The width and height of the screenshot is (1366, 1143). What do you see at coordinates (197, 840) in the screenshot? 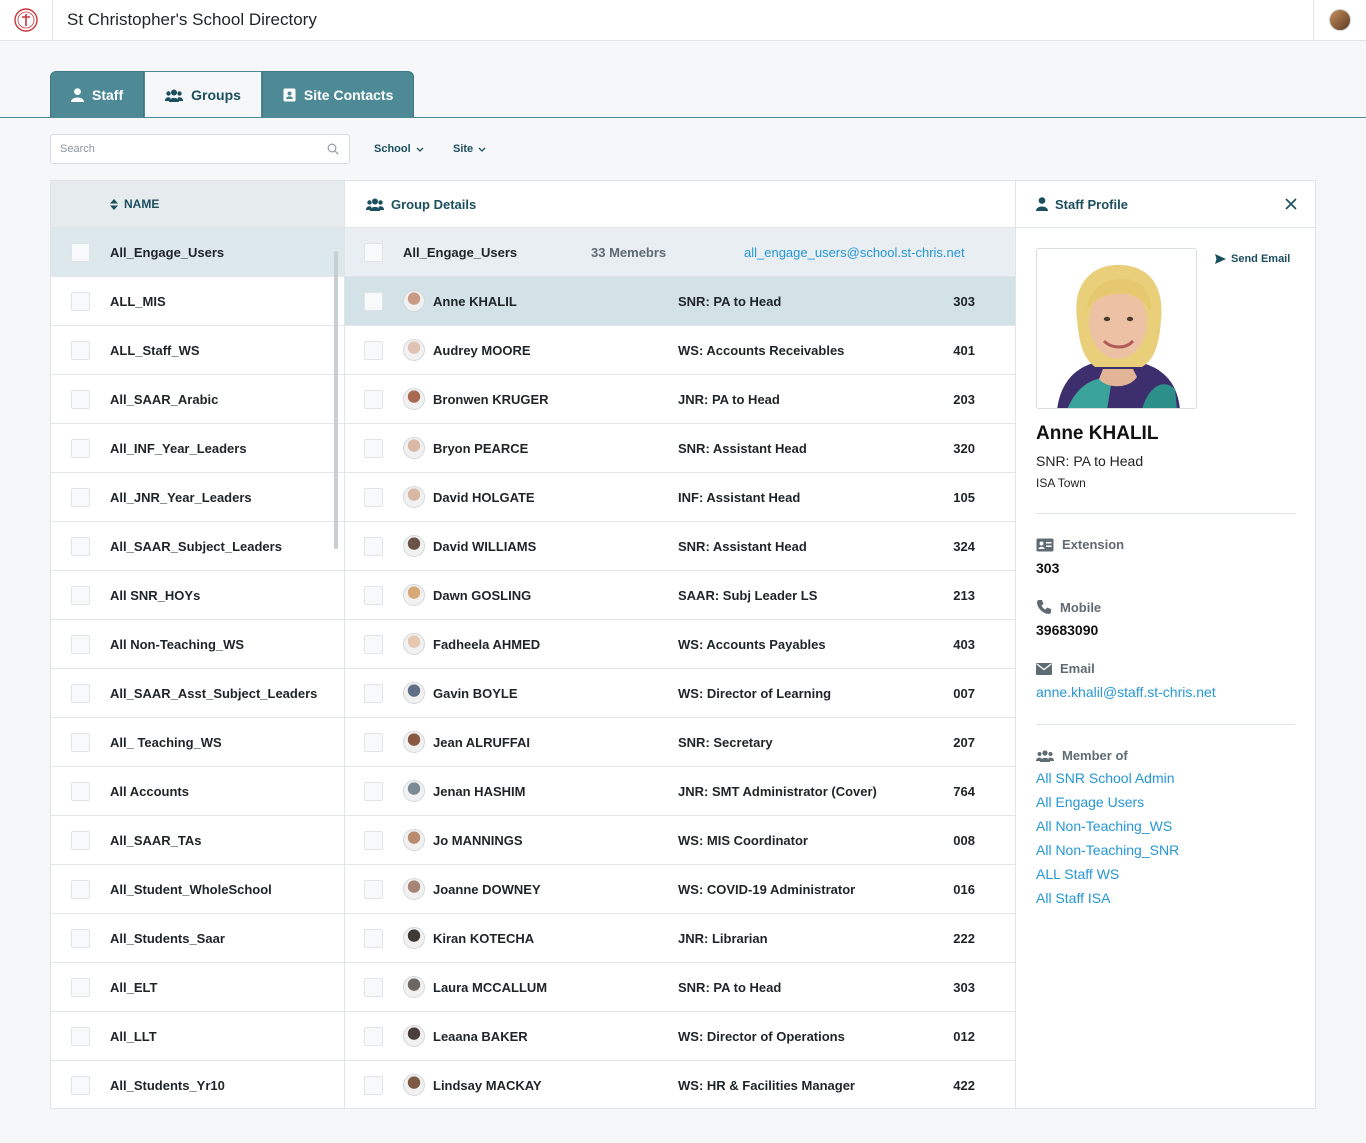
I see `group-row: All_SAAR_TAs` at bounding box center [197, 840].